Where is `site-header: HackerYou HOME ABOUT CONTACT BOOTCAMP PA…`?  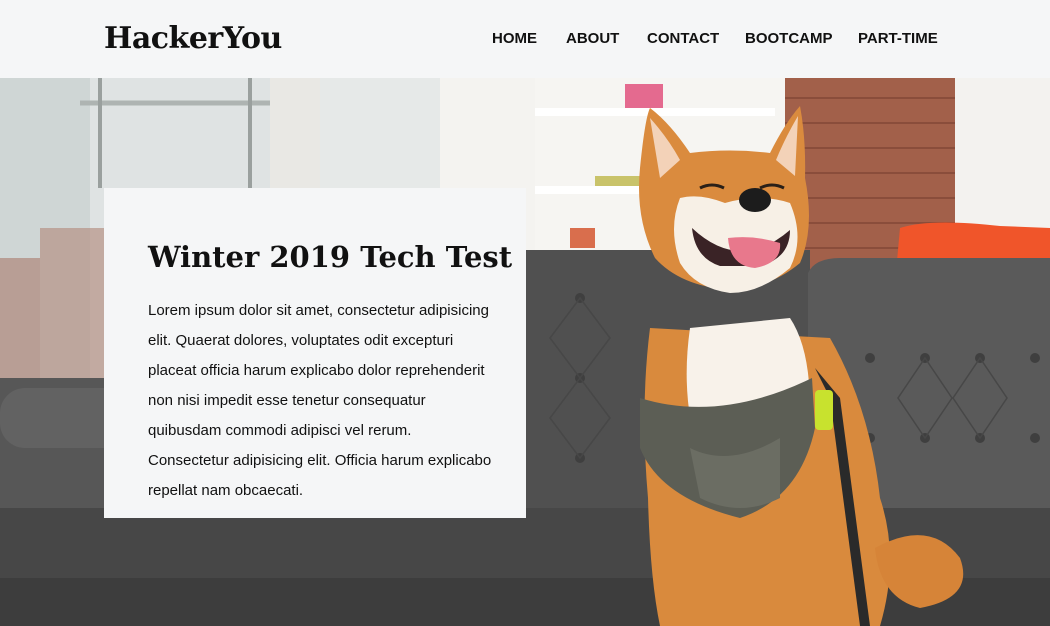 site-header: HackerYou HOME ABOUT CONTACT BOOTCAMP PA… is located at coordinates (525, 39).